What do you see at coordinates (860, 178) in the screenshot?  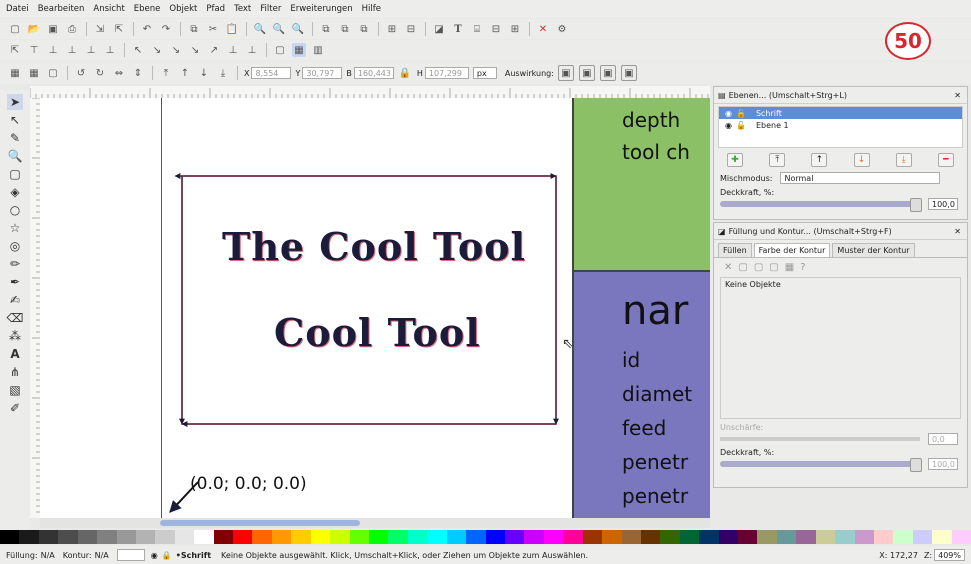 I see `blend-mode-select: Normal` at bounding box center [860, 178].